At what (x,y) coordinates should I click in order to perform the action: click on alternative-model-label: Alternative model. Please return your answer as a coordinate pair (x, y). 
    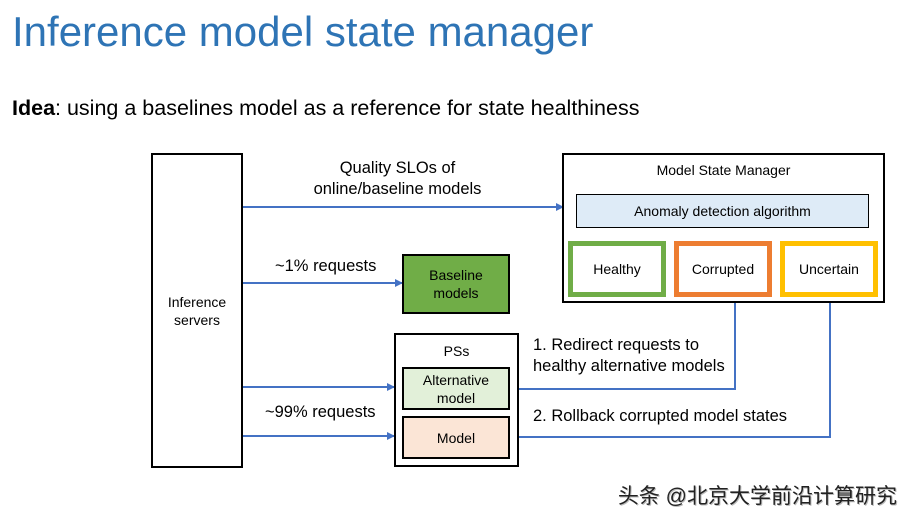
    Looking at the image, I should click on (456, 388).